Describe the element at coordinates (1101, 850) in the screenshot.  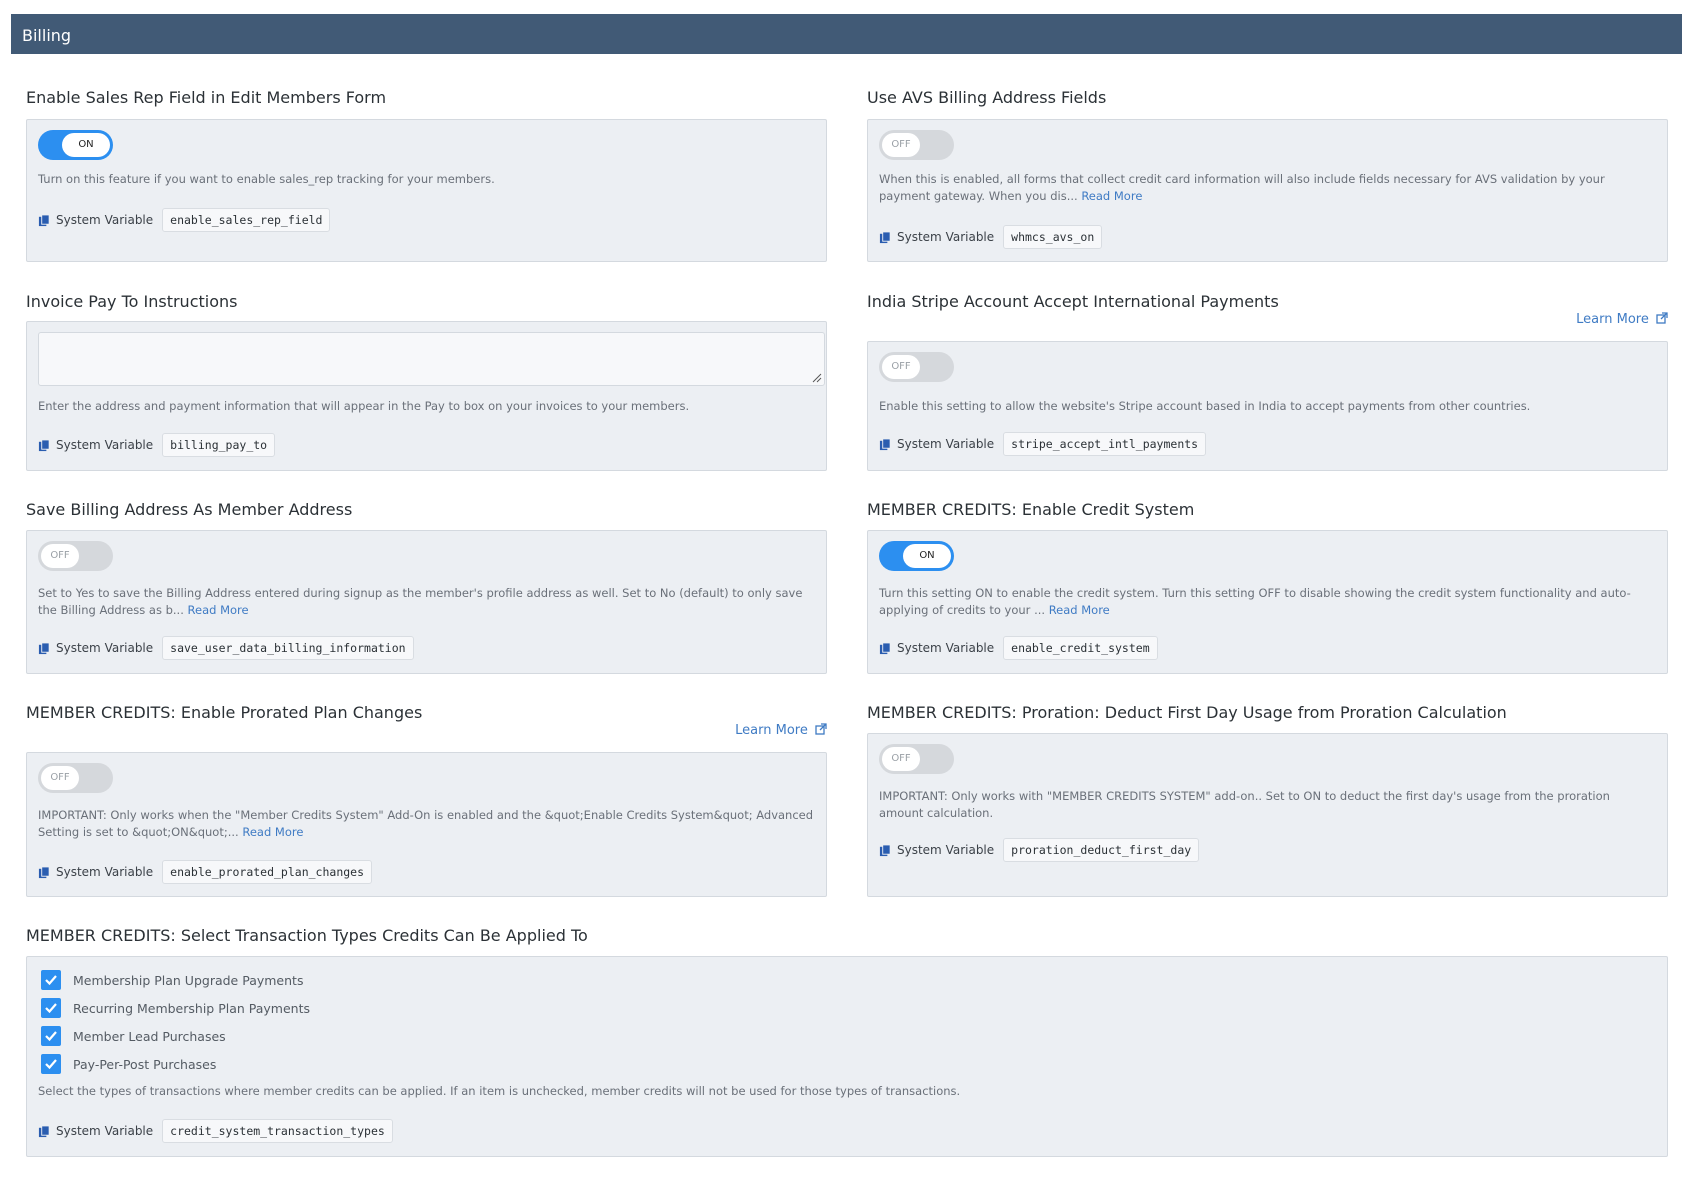
I see `system-variable-code: proration_deduct_first_day` at that location.